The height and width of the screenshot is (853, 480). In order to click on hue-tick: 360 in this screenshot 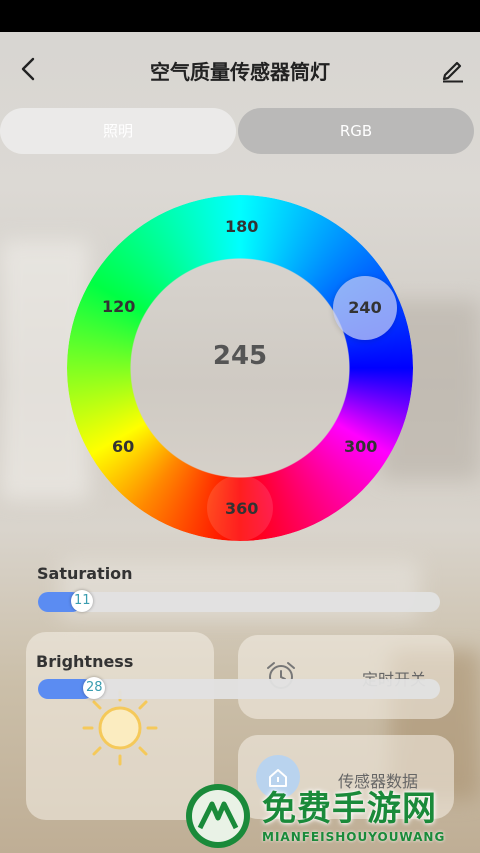, I will do `click(242, 508)`.